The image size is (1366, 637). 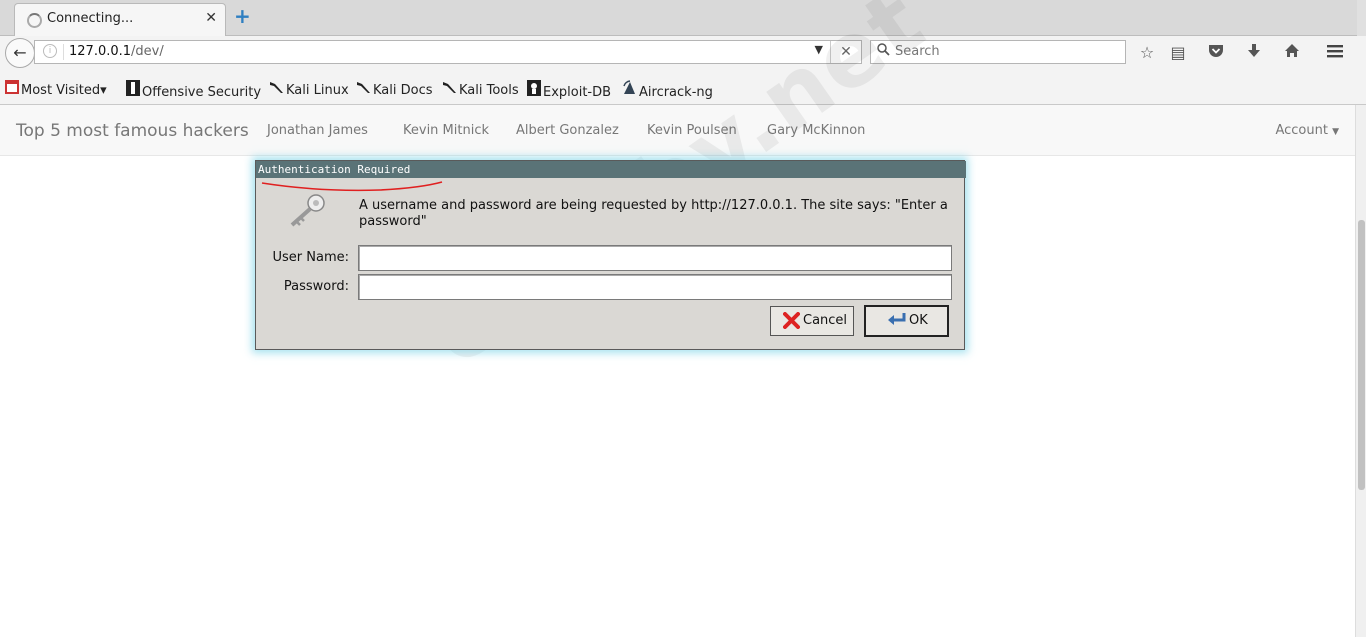 What do you see at coordinates (12, 88) in the screenshot?
I see `most-visited-icon` at bounding box center [12, 88].